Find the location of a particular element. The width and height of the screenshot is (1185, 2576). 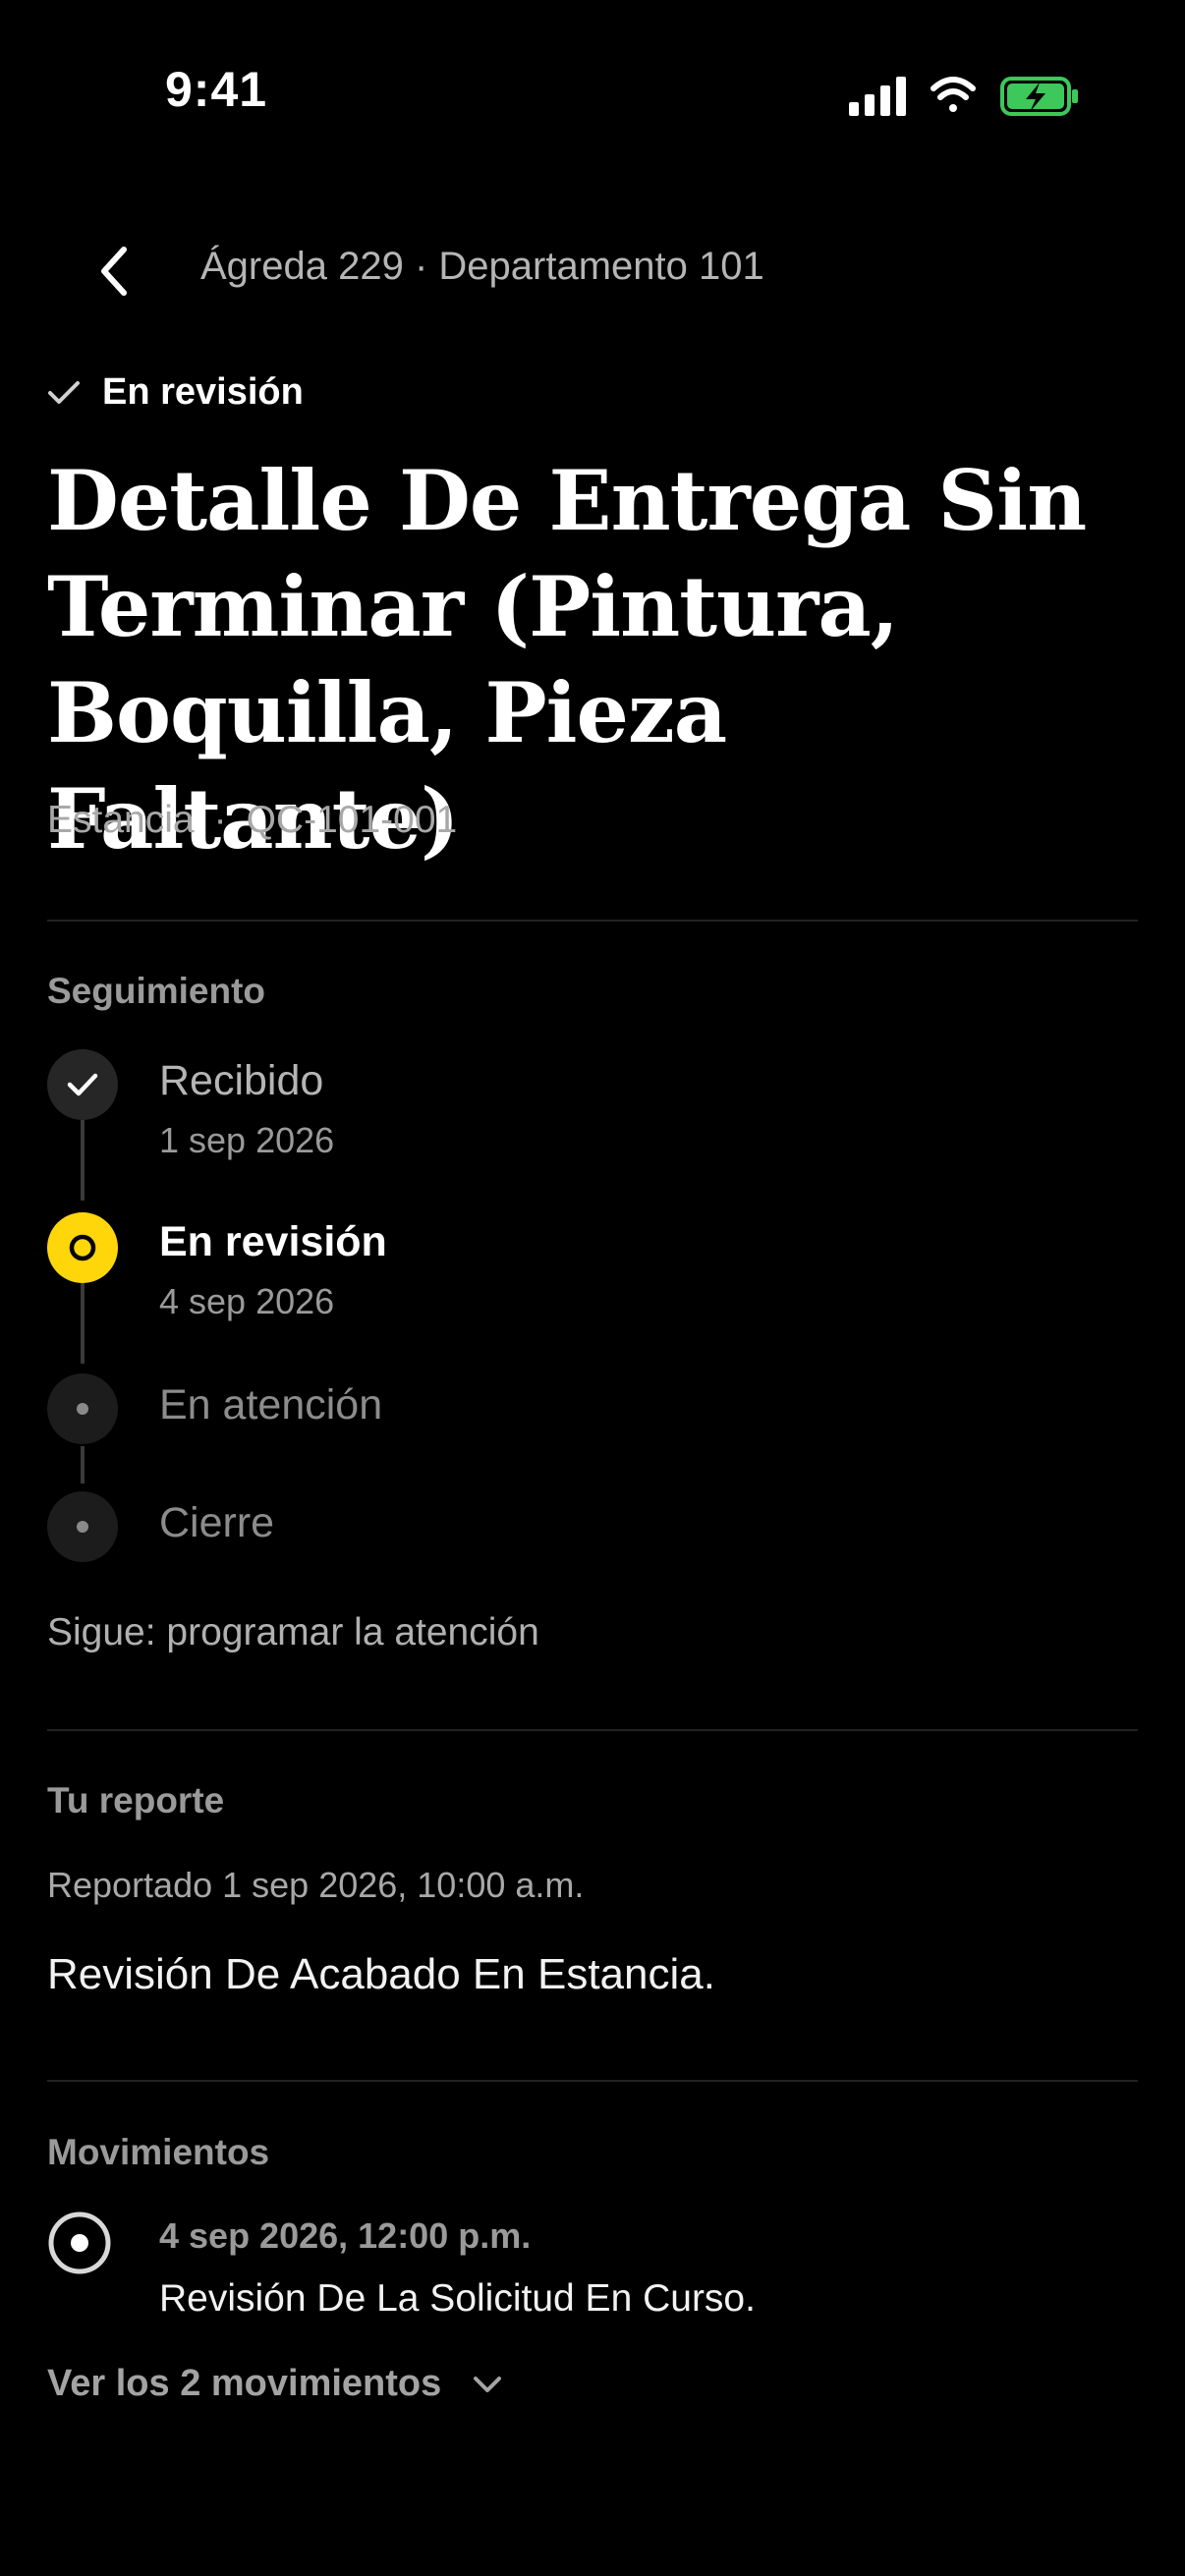

movements-section-label: Movimientos is located at coordinates (159, 2152).